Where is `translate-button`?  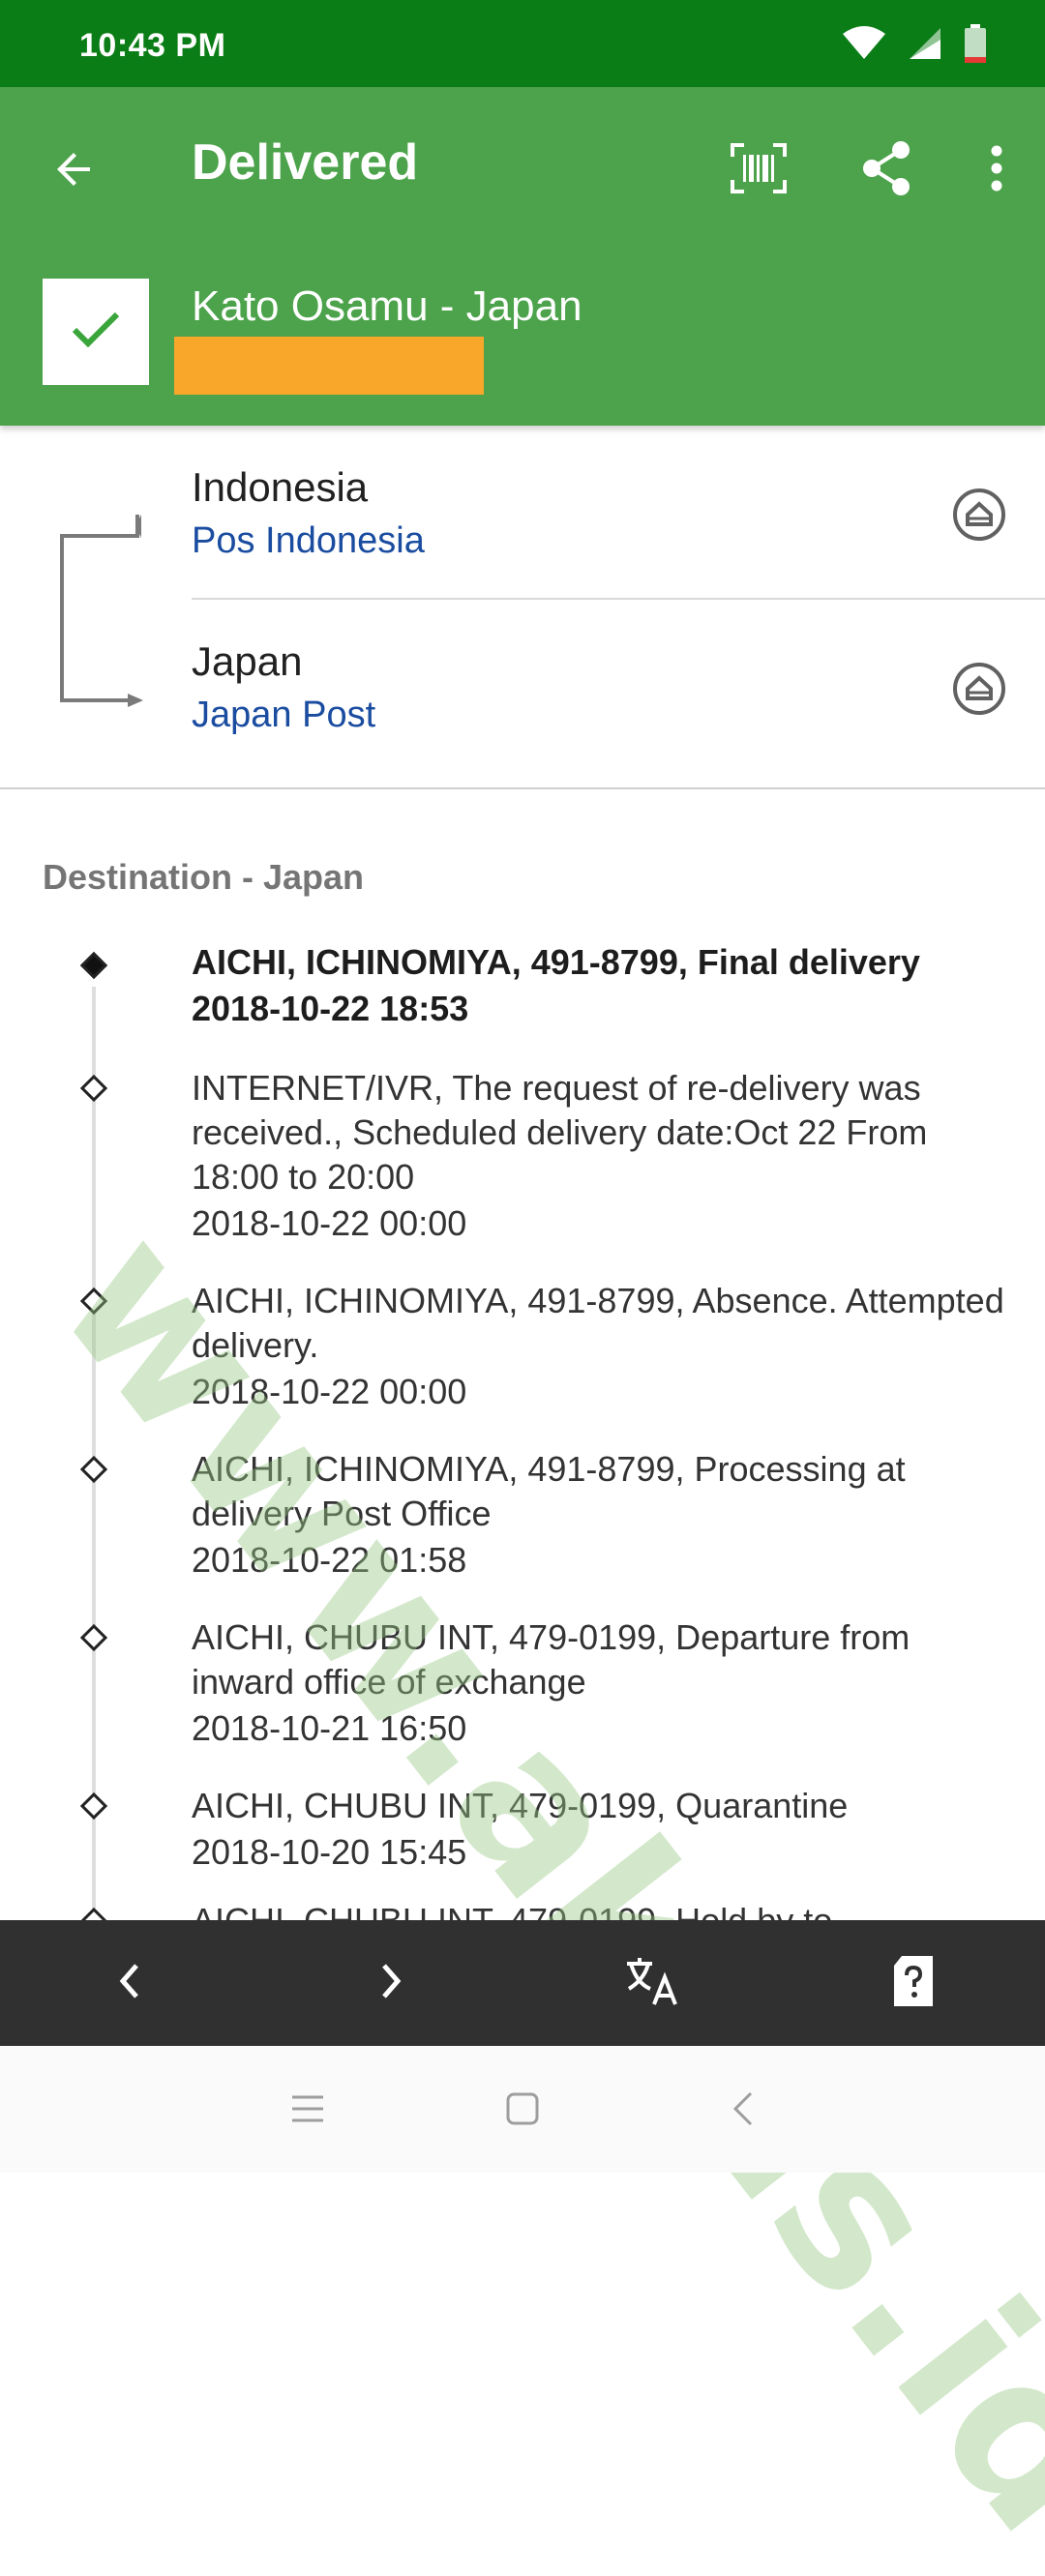 translate-button is located at coordinates (652, 1983).